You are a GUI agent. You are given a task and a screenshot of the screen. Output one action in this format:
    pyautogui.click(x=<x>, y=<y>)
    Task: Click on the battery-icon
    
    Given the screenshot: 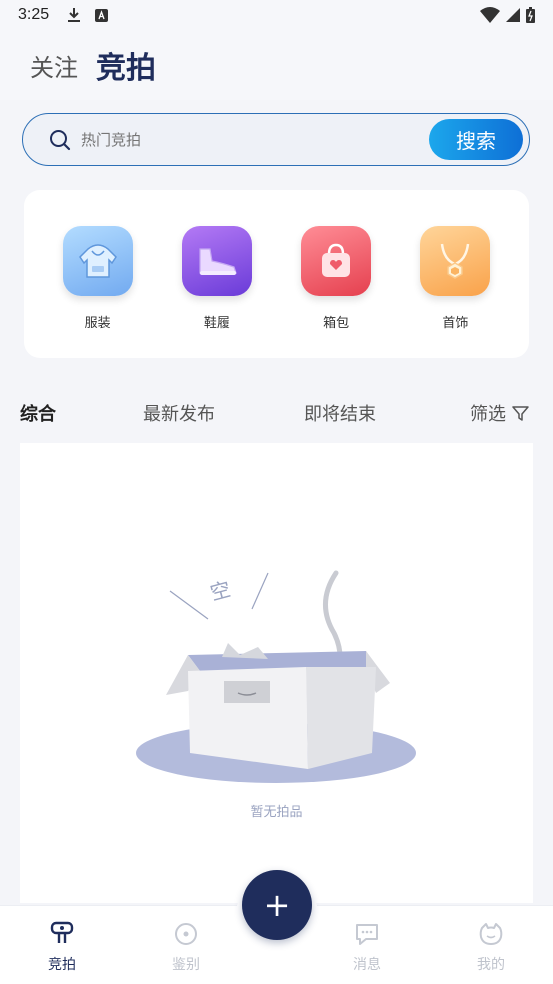 What is the action you would take?
    pyautogui.click(x=530, y=15)
    